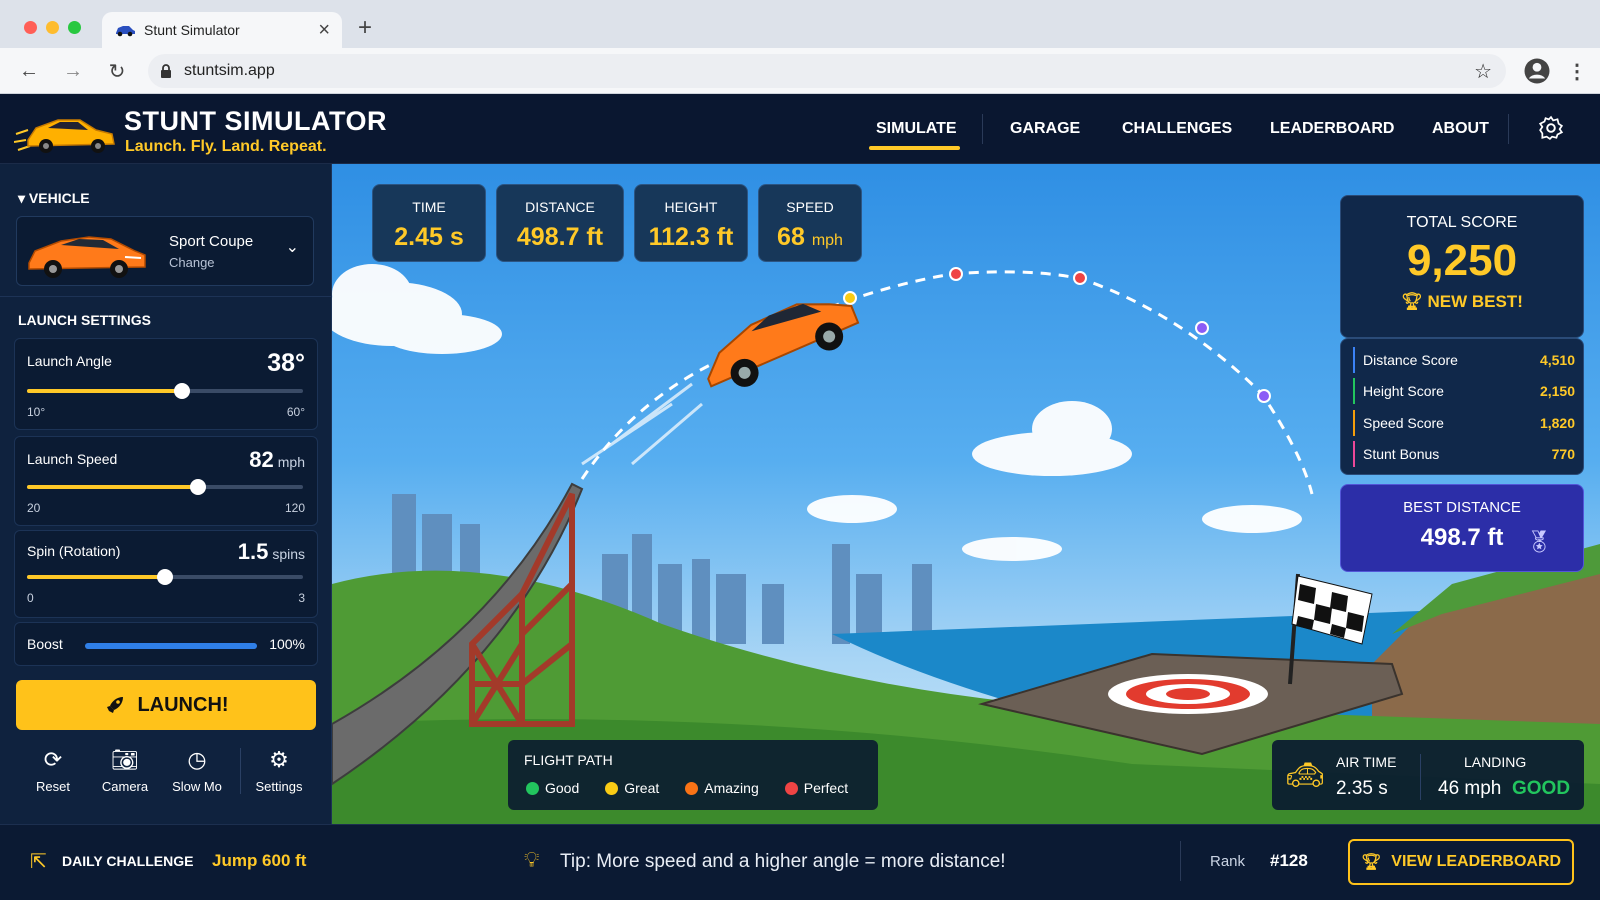  I want to click on camera-button: 📷︎ Camera, so click(125, 770).